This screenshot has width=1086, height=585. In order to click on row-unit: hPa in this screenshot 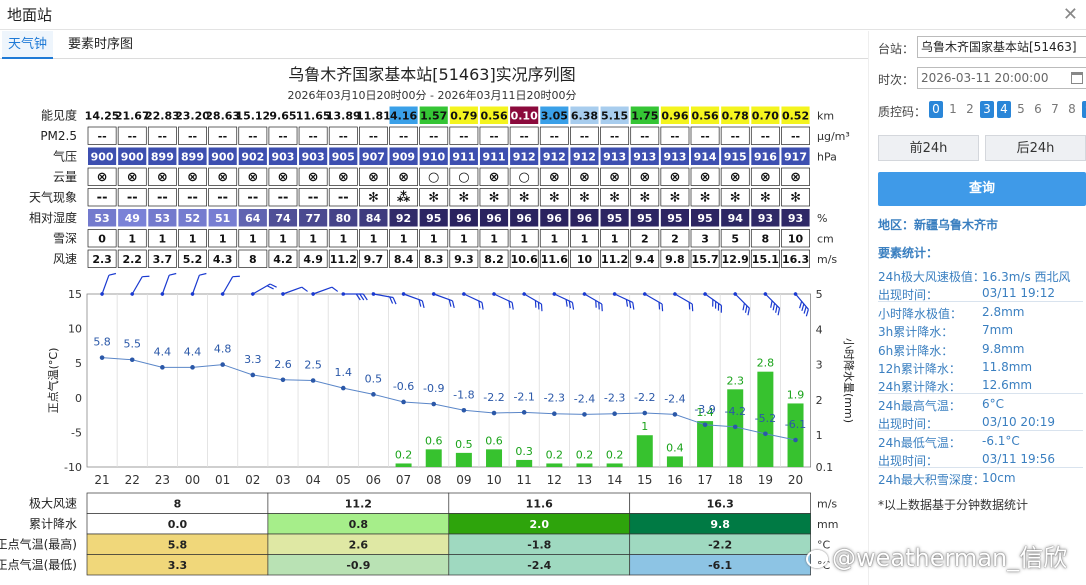, I will do `click(827, 156)`.